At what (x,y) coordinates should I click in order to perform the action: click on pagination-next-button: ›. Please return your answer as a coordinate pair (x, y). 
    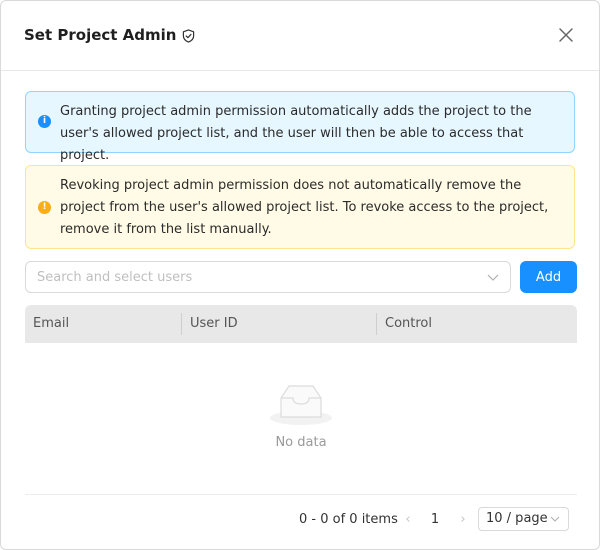
    Looking at the image, I should click on (463, 520).